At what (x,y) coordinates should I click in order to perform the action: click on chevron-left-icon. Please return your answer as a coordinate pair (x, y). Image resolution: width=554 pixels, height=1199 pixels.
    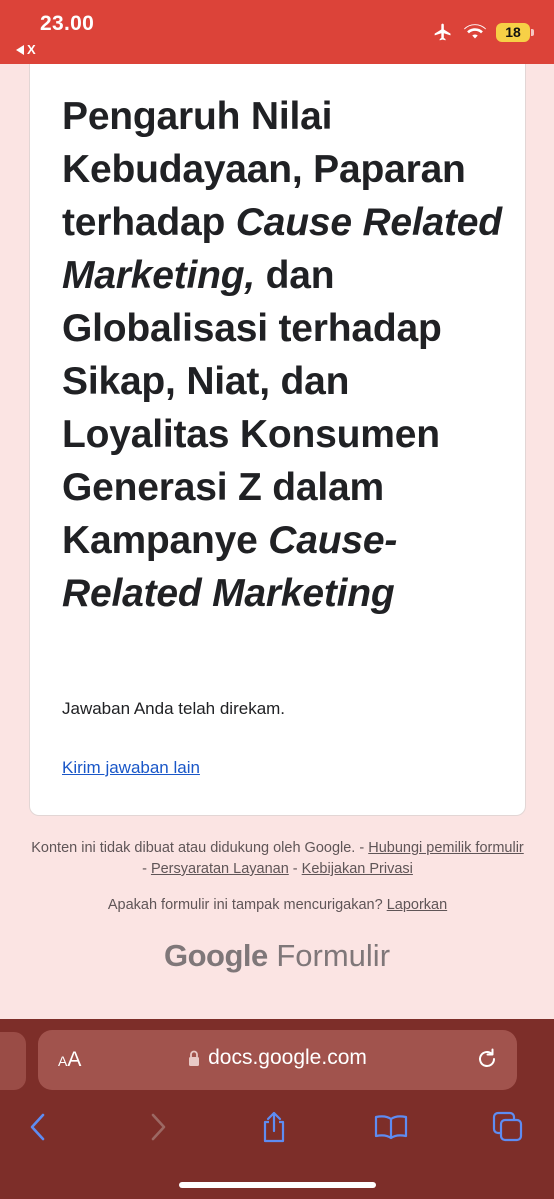
    Looking at the image, I should click on (37, 1127).